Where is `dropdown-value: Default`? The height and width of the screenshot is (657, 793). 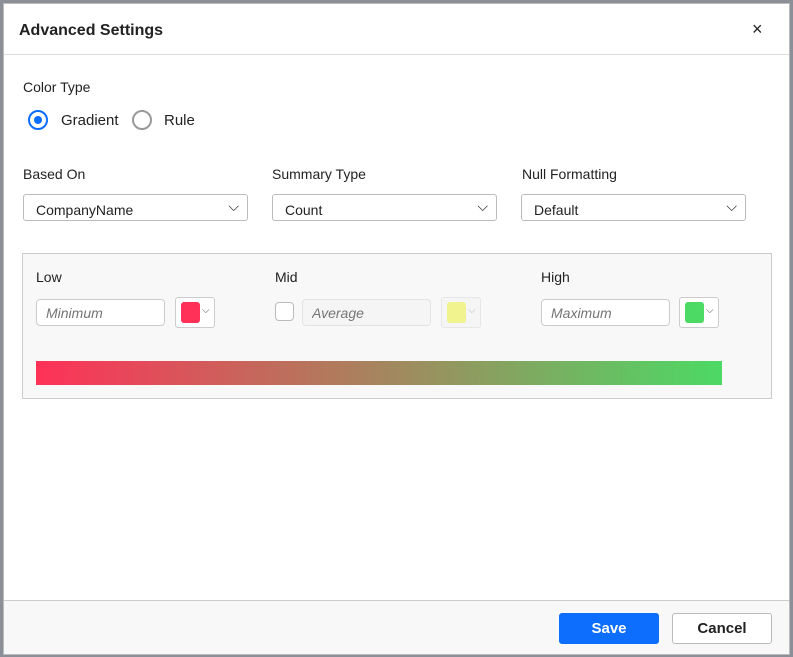 dropdown-value: Default is located at coordinates (556, 210).